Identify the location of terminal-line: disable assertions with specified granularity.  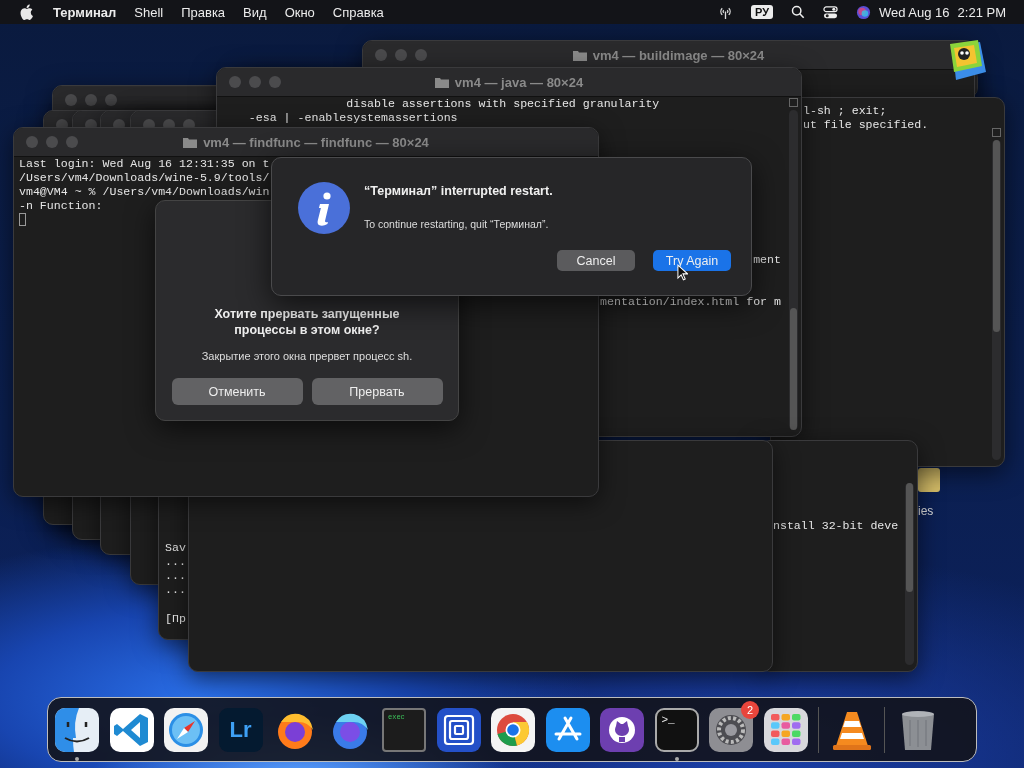
(502, 104).